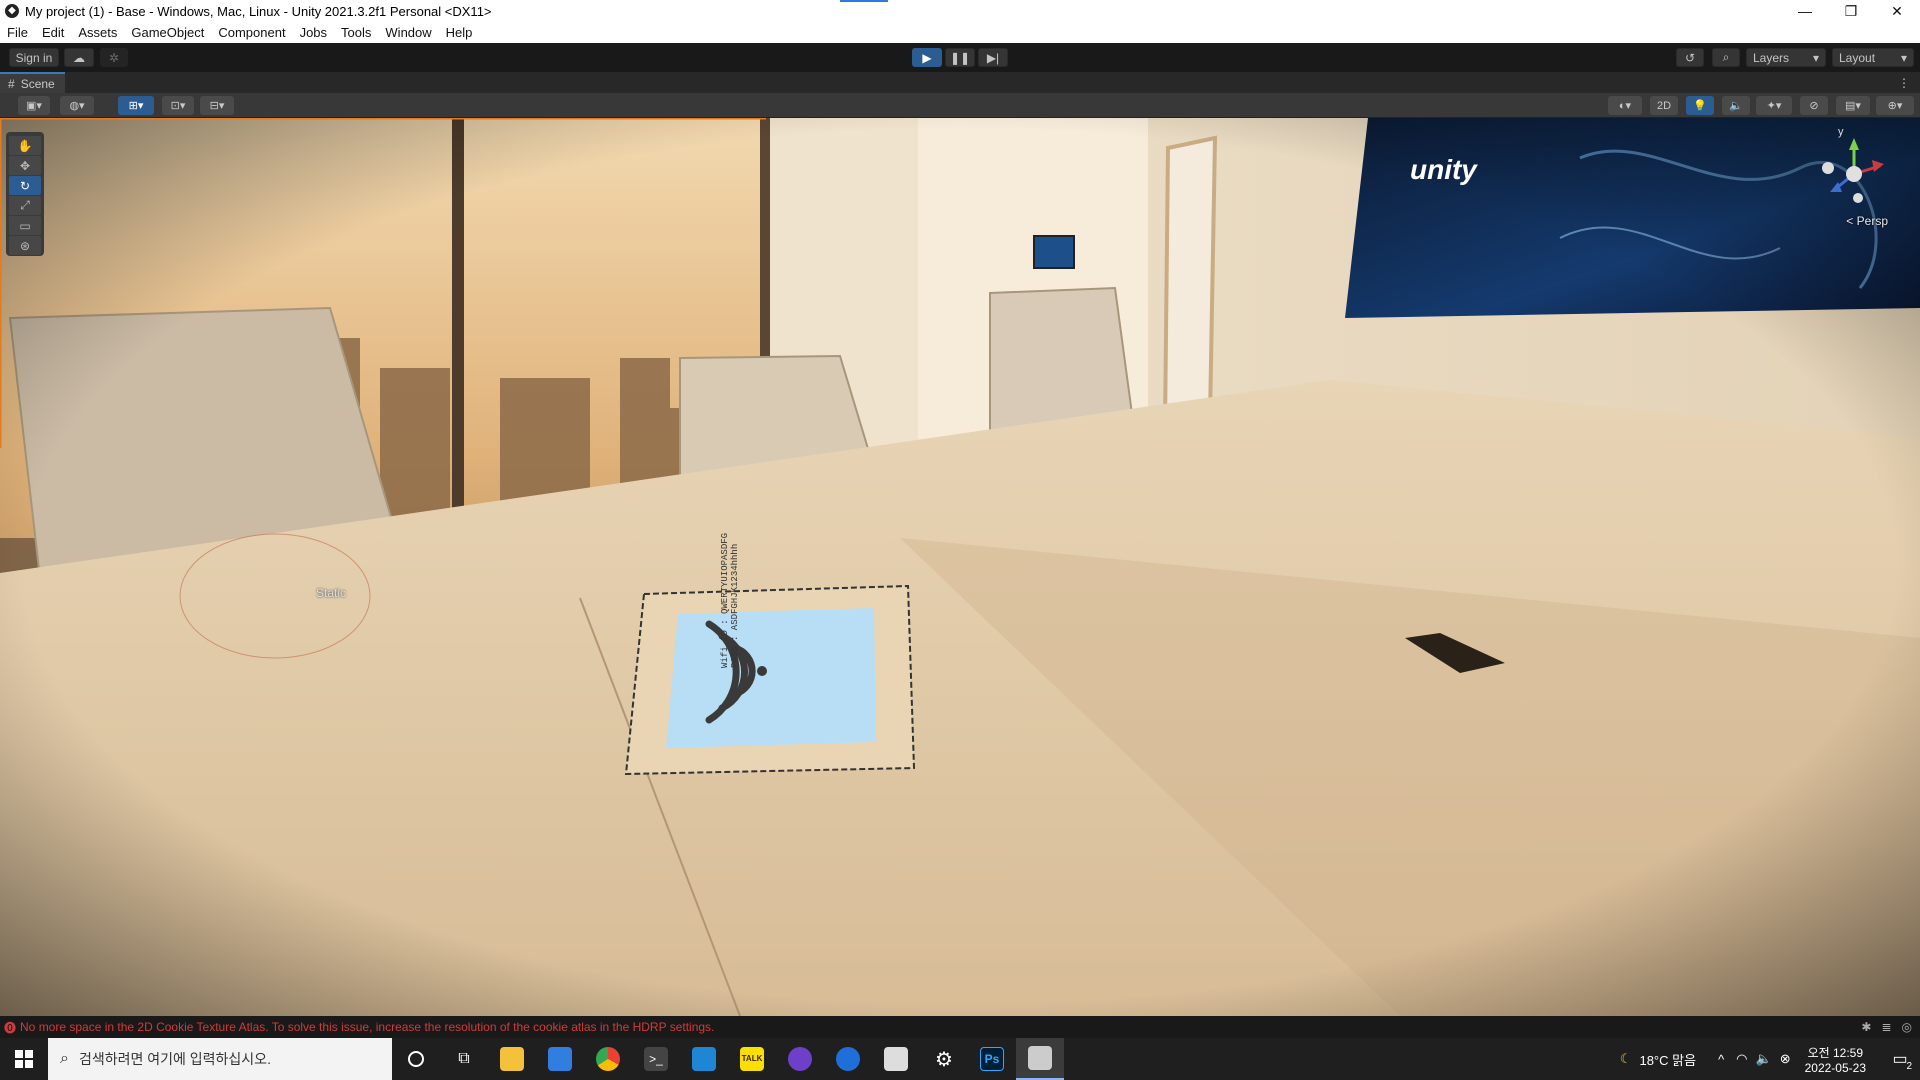 Image resolution: width=1920 pixels, height=1080 pixels. Describe the element at coordinates (800, 1059) in the screenshot. I see `github-icon` at that location.